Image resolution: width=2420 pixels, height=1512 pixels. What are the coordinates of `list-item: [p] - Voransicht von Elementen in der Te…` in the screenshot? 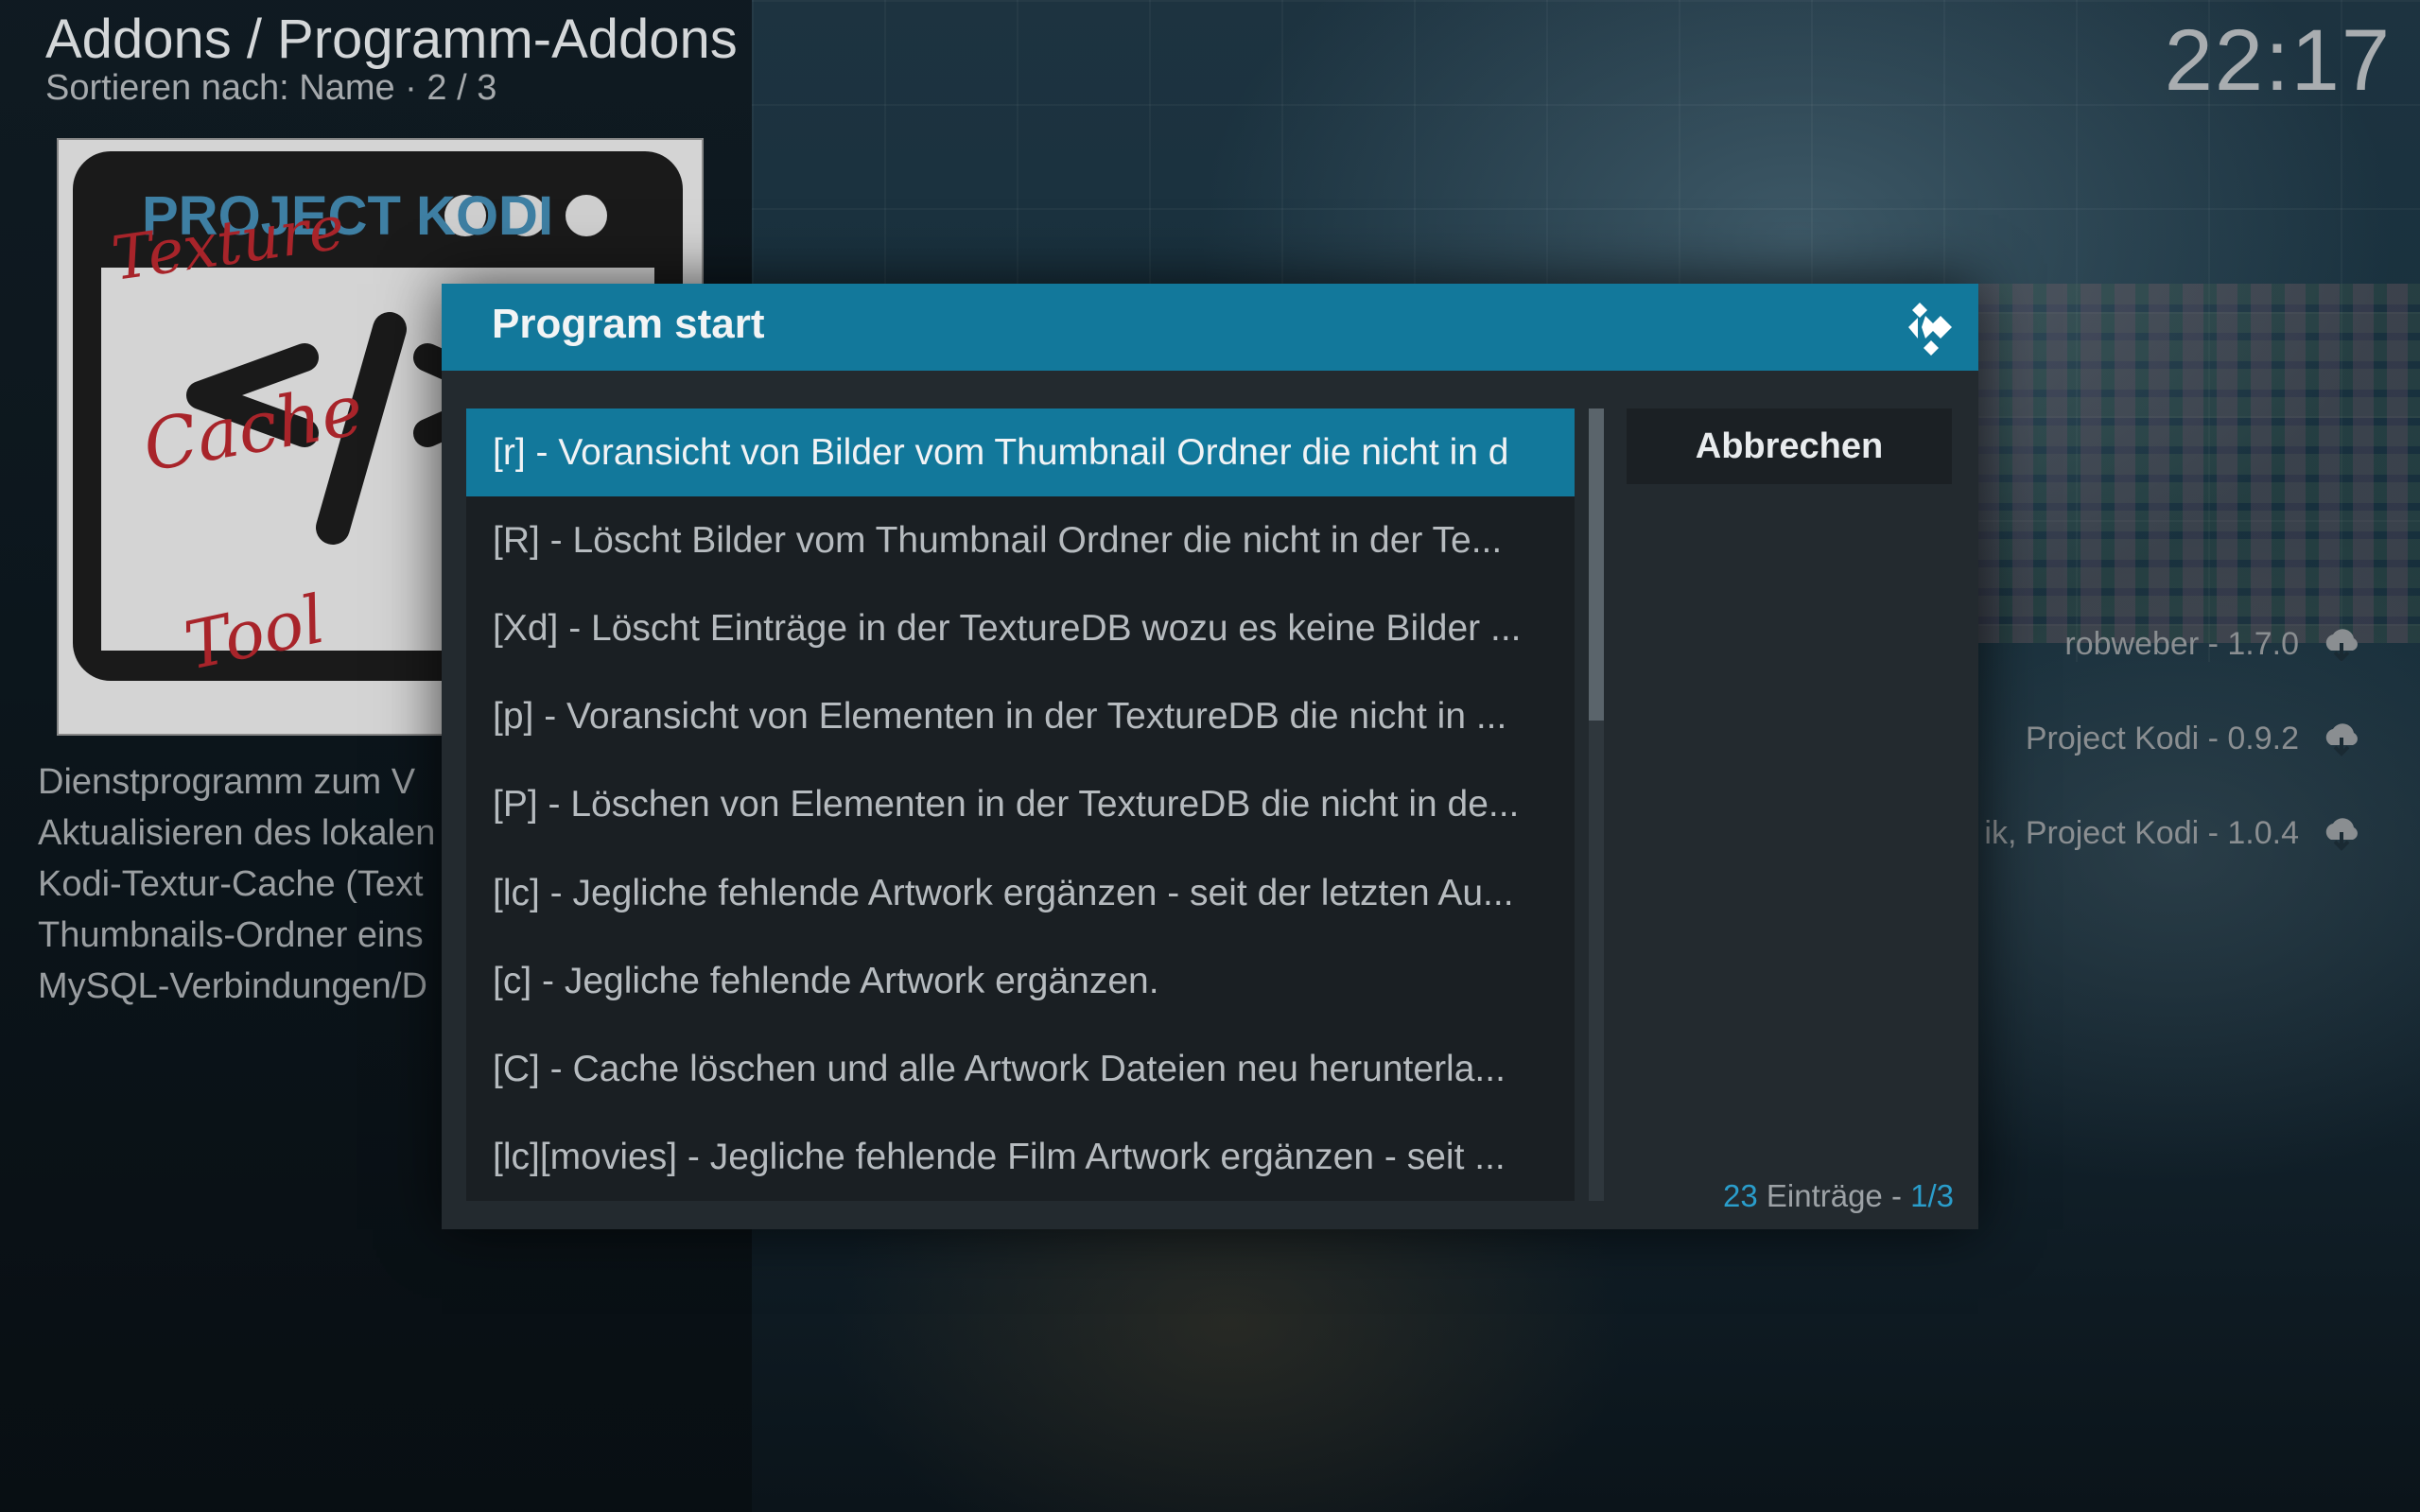 It's located at (1021, 717).